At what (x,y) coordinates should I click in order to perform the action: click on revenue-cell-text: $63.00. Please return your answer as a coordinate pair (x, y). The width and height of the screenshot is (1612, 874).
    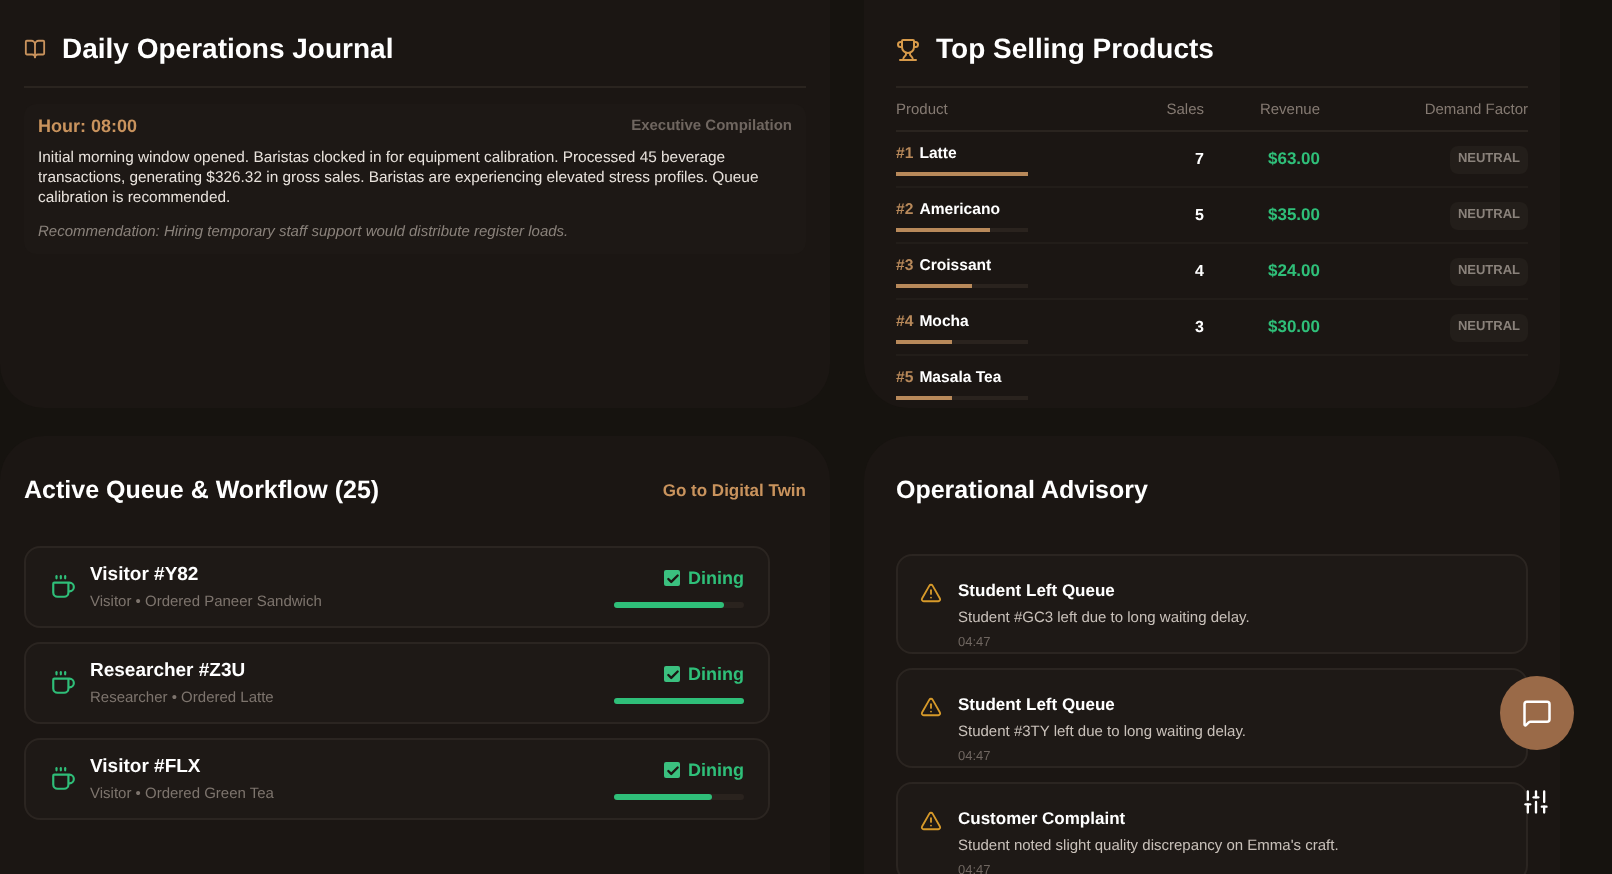
    Looking at the image, I should click on (1293, 159).